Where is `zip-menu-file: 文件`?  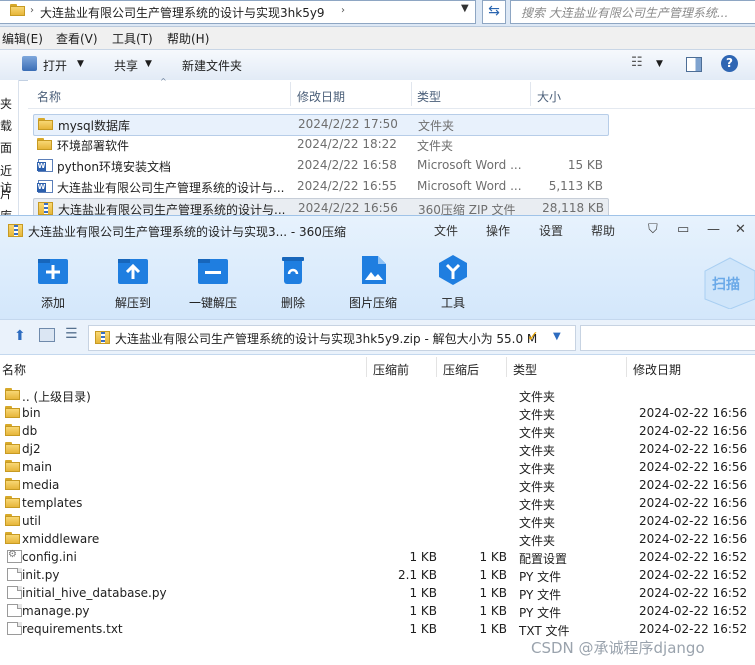 zip-menu-file: 文件 is located at coordinates (446, 230).